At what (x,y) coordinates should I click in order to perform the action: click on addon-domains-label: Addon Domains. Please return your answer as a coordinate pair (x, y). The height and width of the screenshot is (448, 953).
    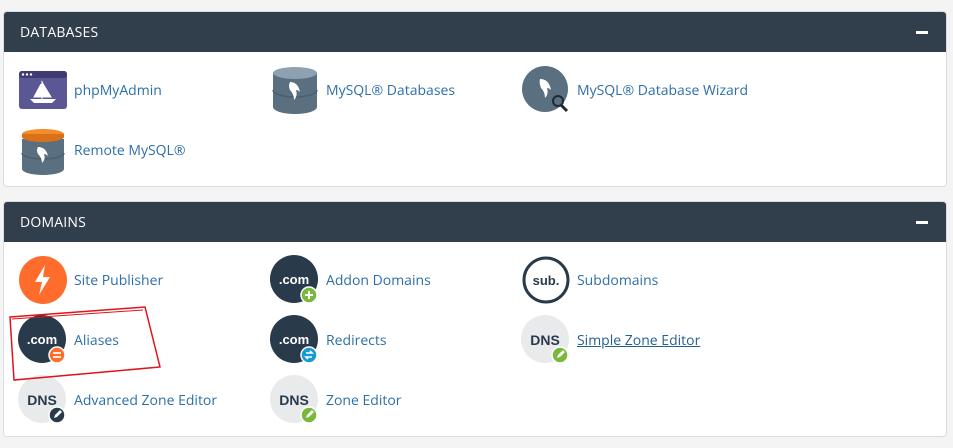
    Looking at the image, I should click on (378, 280).